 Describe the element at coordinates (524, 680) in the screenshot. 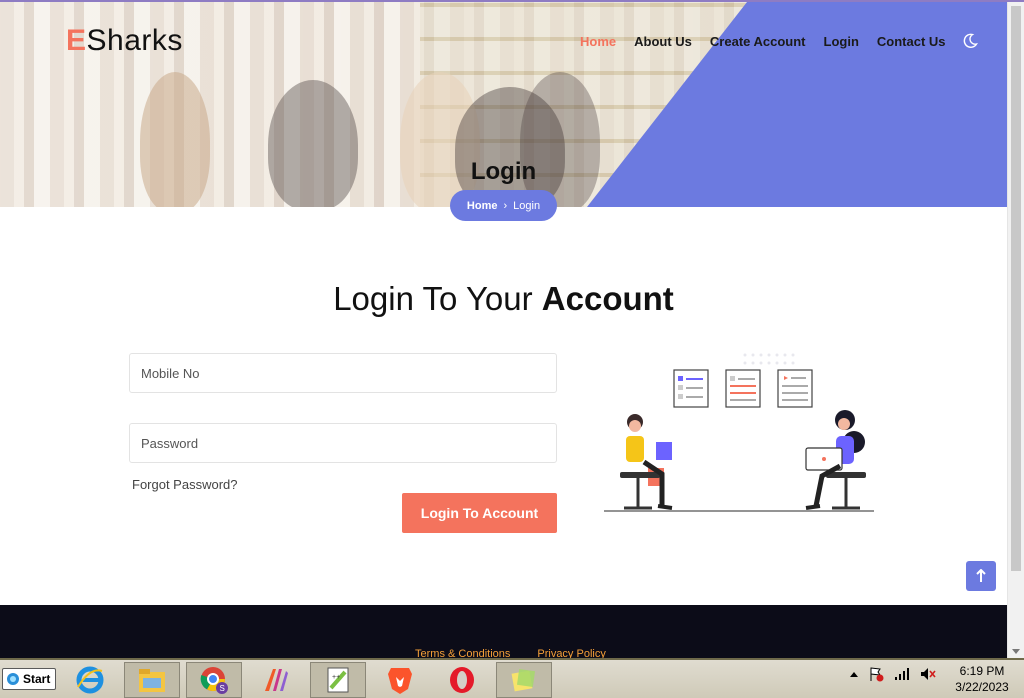

I see `sticky-notes-icon` at that location.